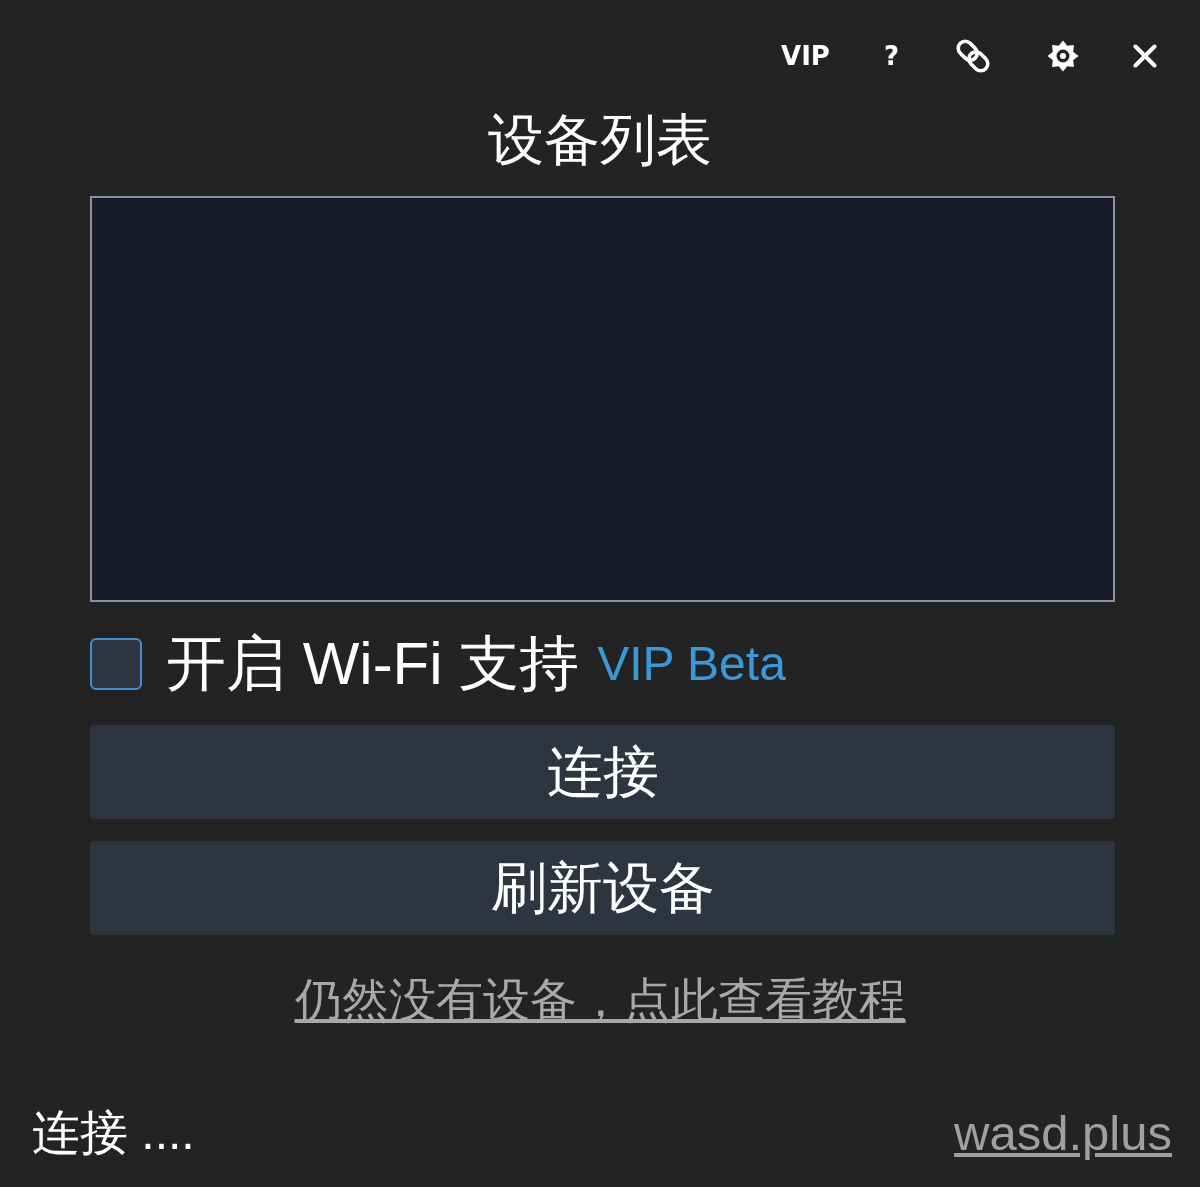 This screenshot has width=1200, height=1187. I want to click on help-button: ?, so click(891, 56).